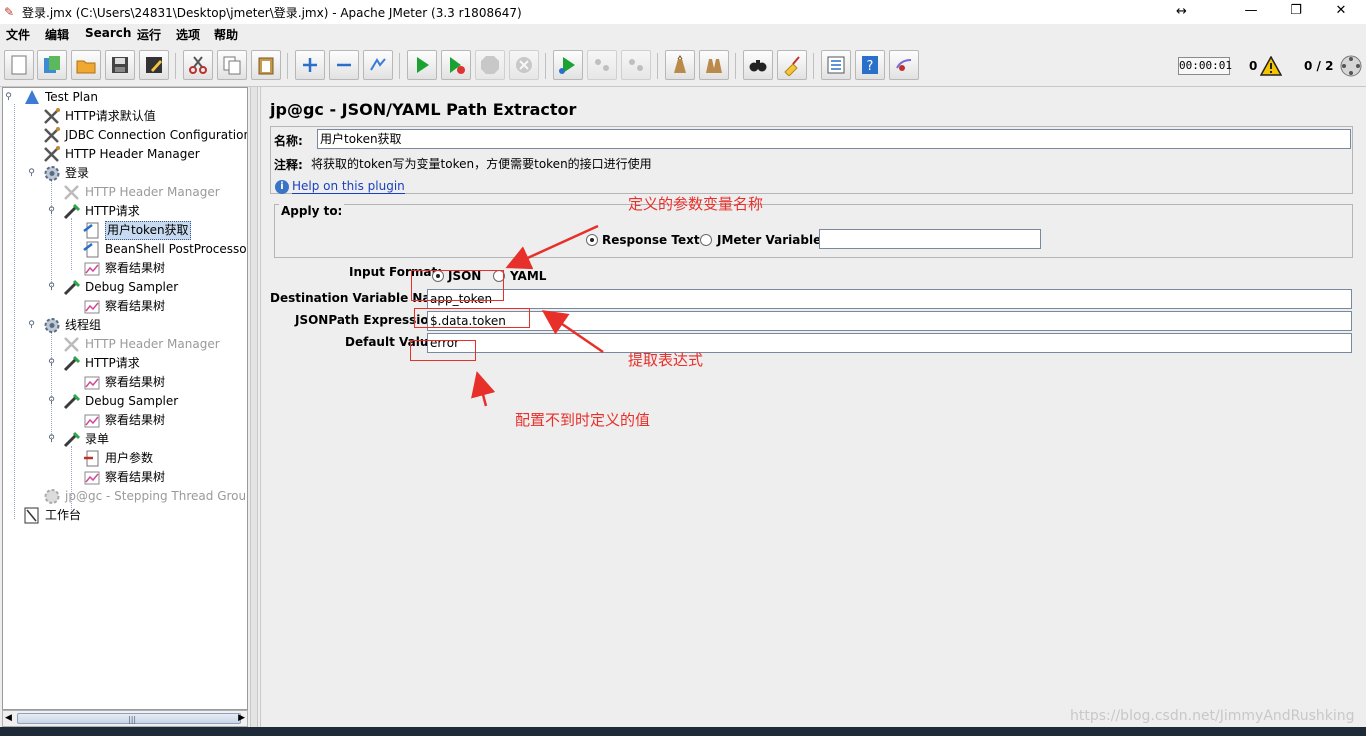 The height and width of the screenshot is (736, 1366). What do you see at coordinates (834, 139) in the screenshot?
I see `name-field: 用户token获取` at bounding box center [834, 139].